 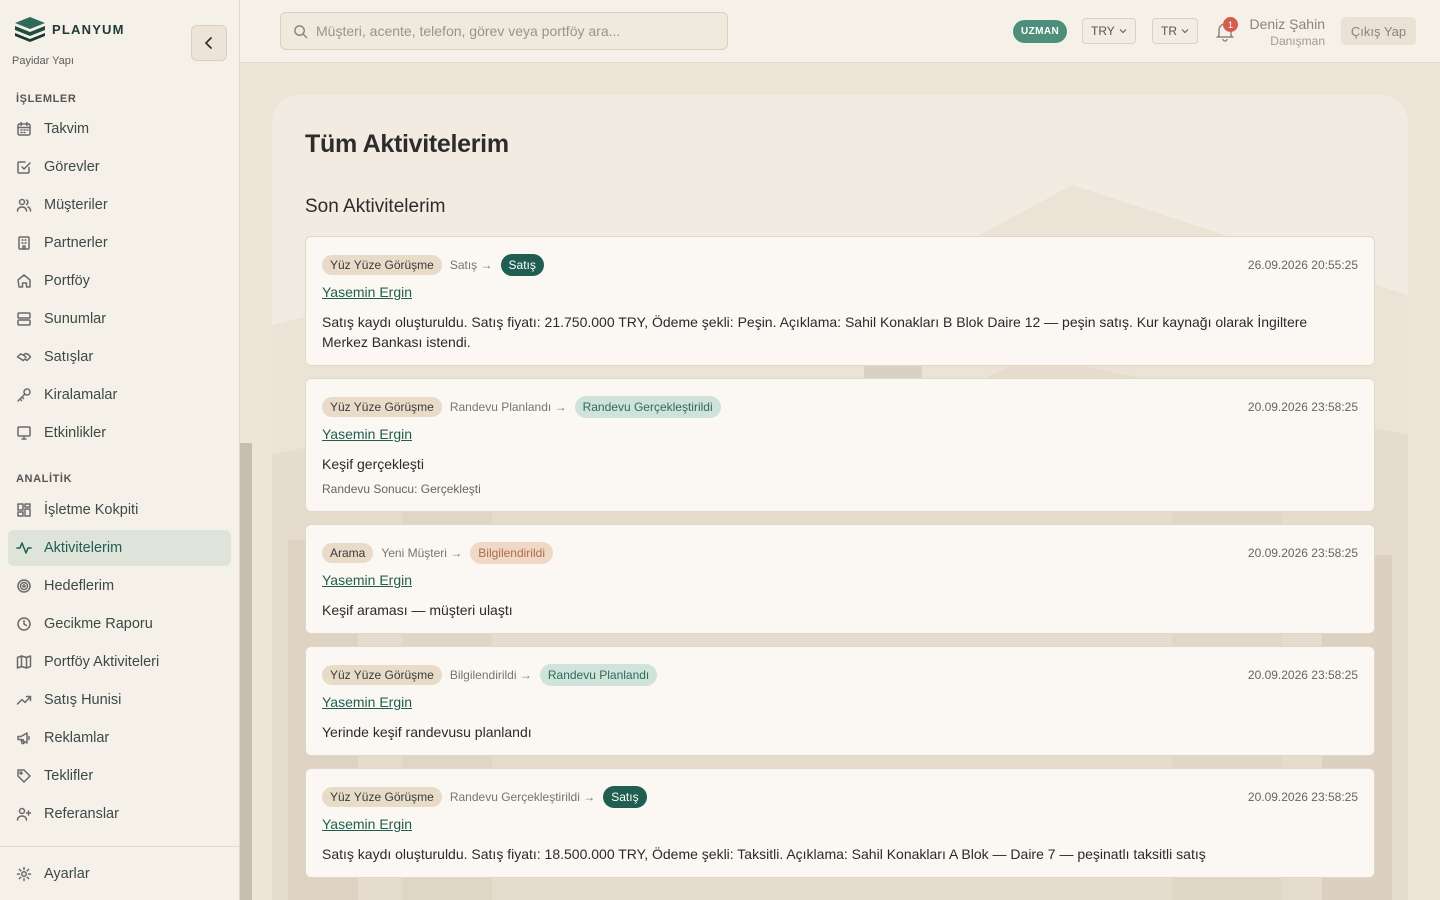 What do you see at coordinates (119, 548) in the screenshot?
I see `sidebar-item-aktivitelerim: Aktivitelerim` at bounding box center [119, 548].